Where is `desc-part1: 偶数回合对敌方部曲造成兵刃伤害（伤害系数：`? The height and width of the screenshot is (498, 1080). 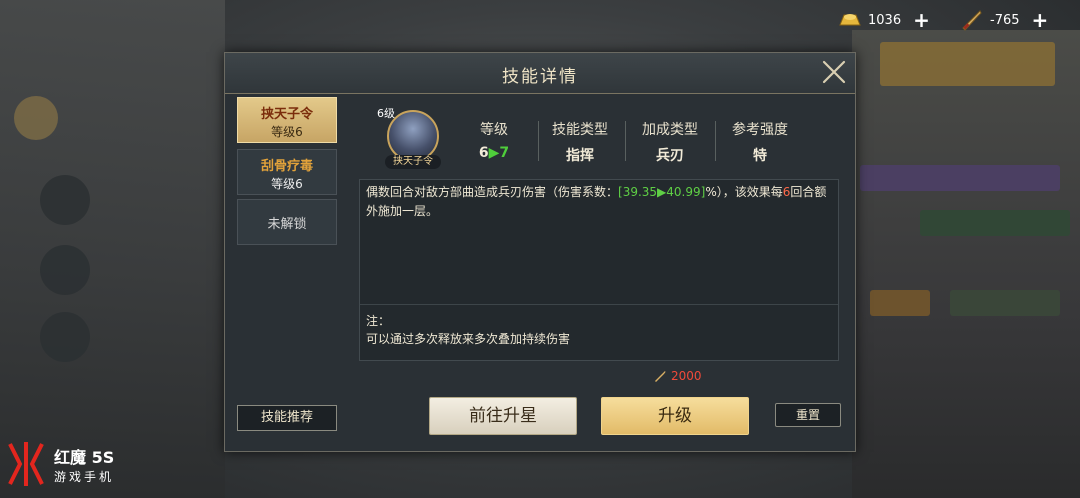 desc-part1: 偶数回合对敌方部曲造成兵刃伤害（伤害系数： is located at coordinates (492, 192).